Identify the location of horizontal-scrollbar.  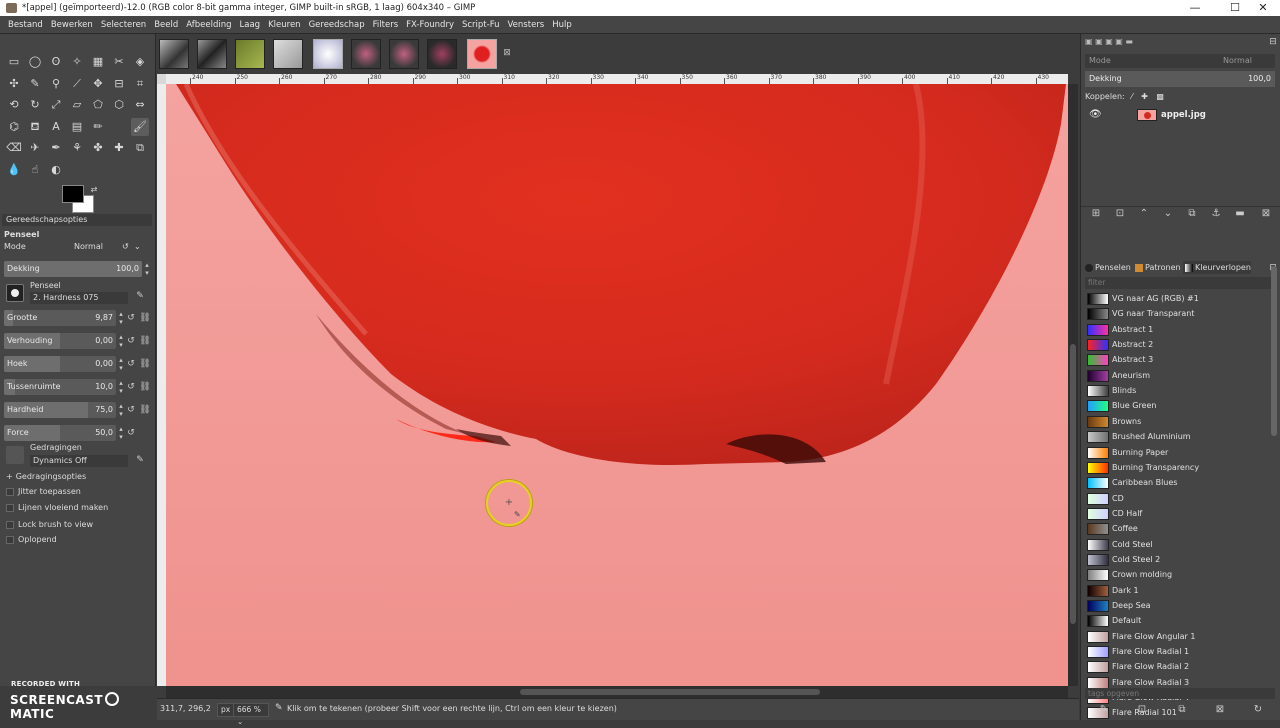
(617, 692).